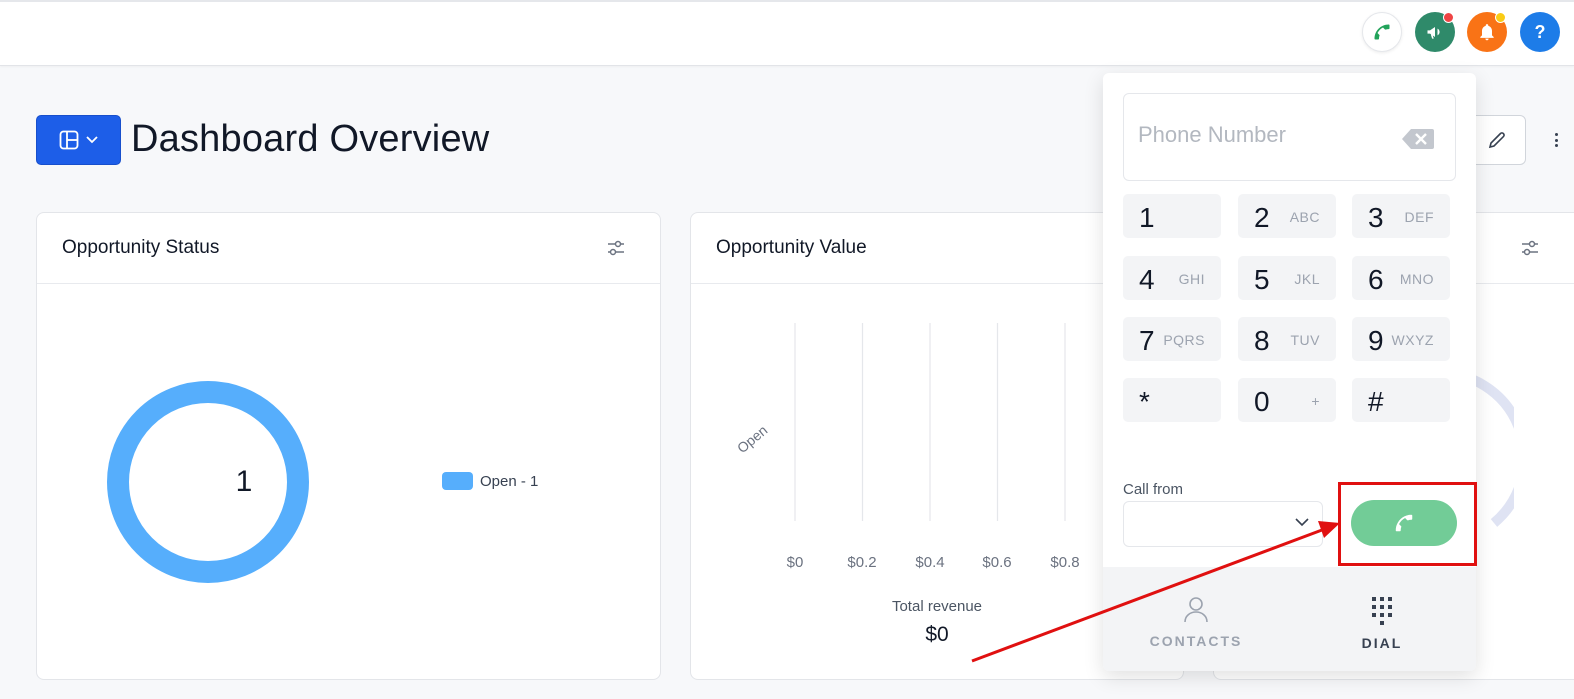 This screenshot has height=699, width=1574. I want to click on legend-item-open: Open - 1, so click(509, 481).